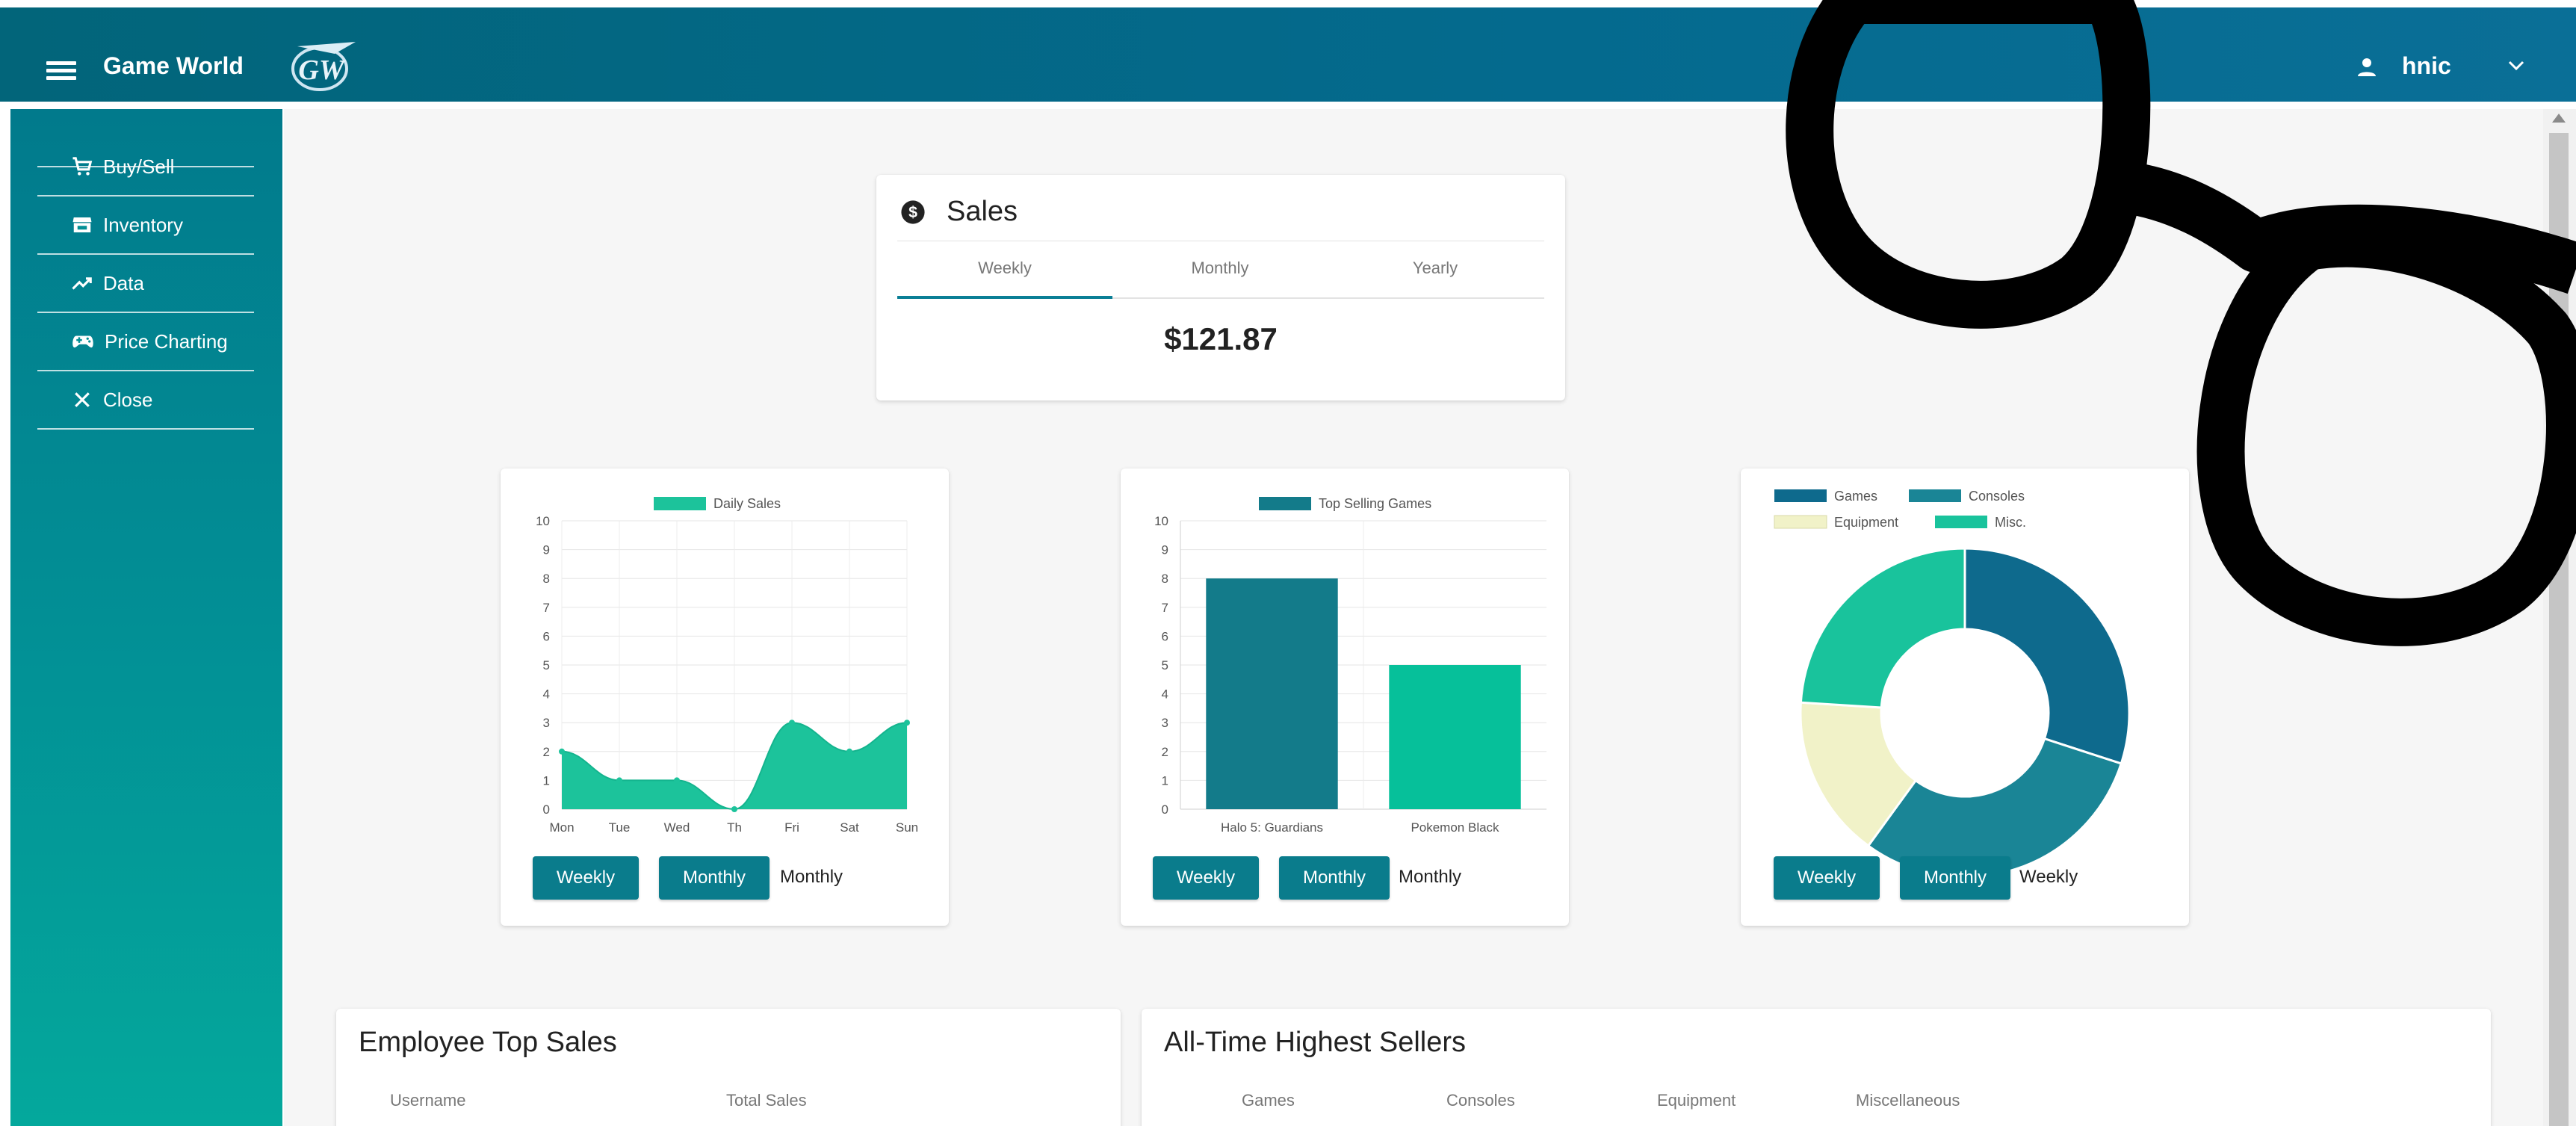  I want to click on sidebar-item-close: Close, so click(145, 400).